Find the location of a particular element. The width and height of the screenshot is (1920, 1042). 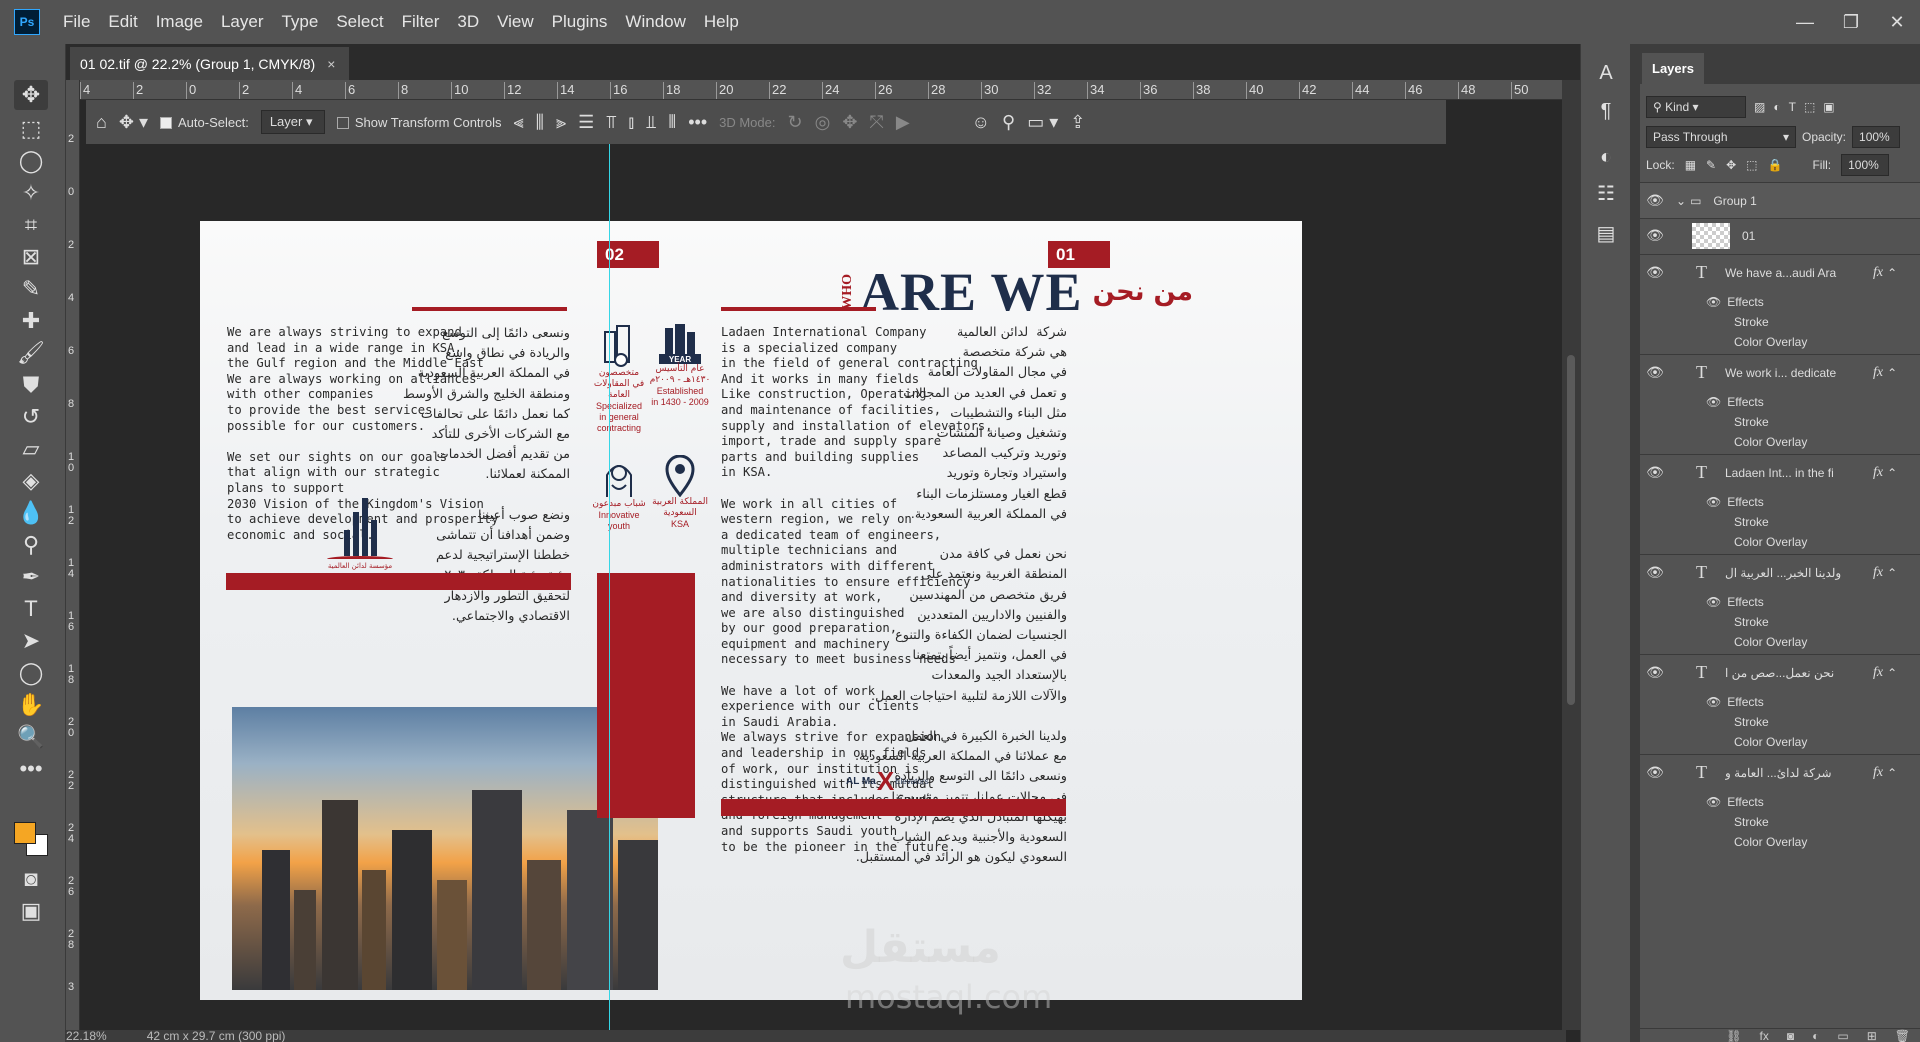

photoshop-logo-icon: Ps is located at coordinates (27, 22).